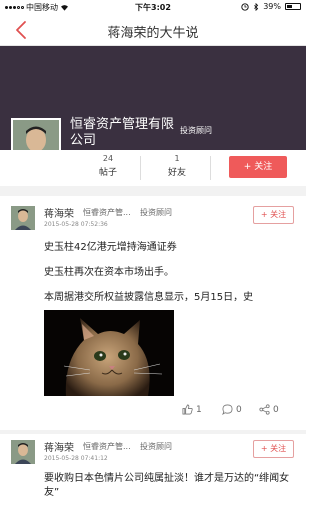  Describe the element at coordinates (177, 158) in the screenshot. I see `friends-count: 1` at that location.